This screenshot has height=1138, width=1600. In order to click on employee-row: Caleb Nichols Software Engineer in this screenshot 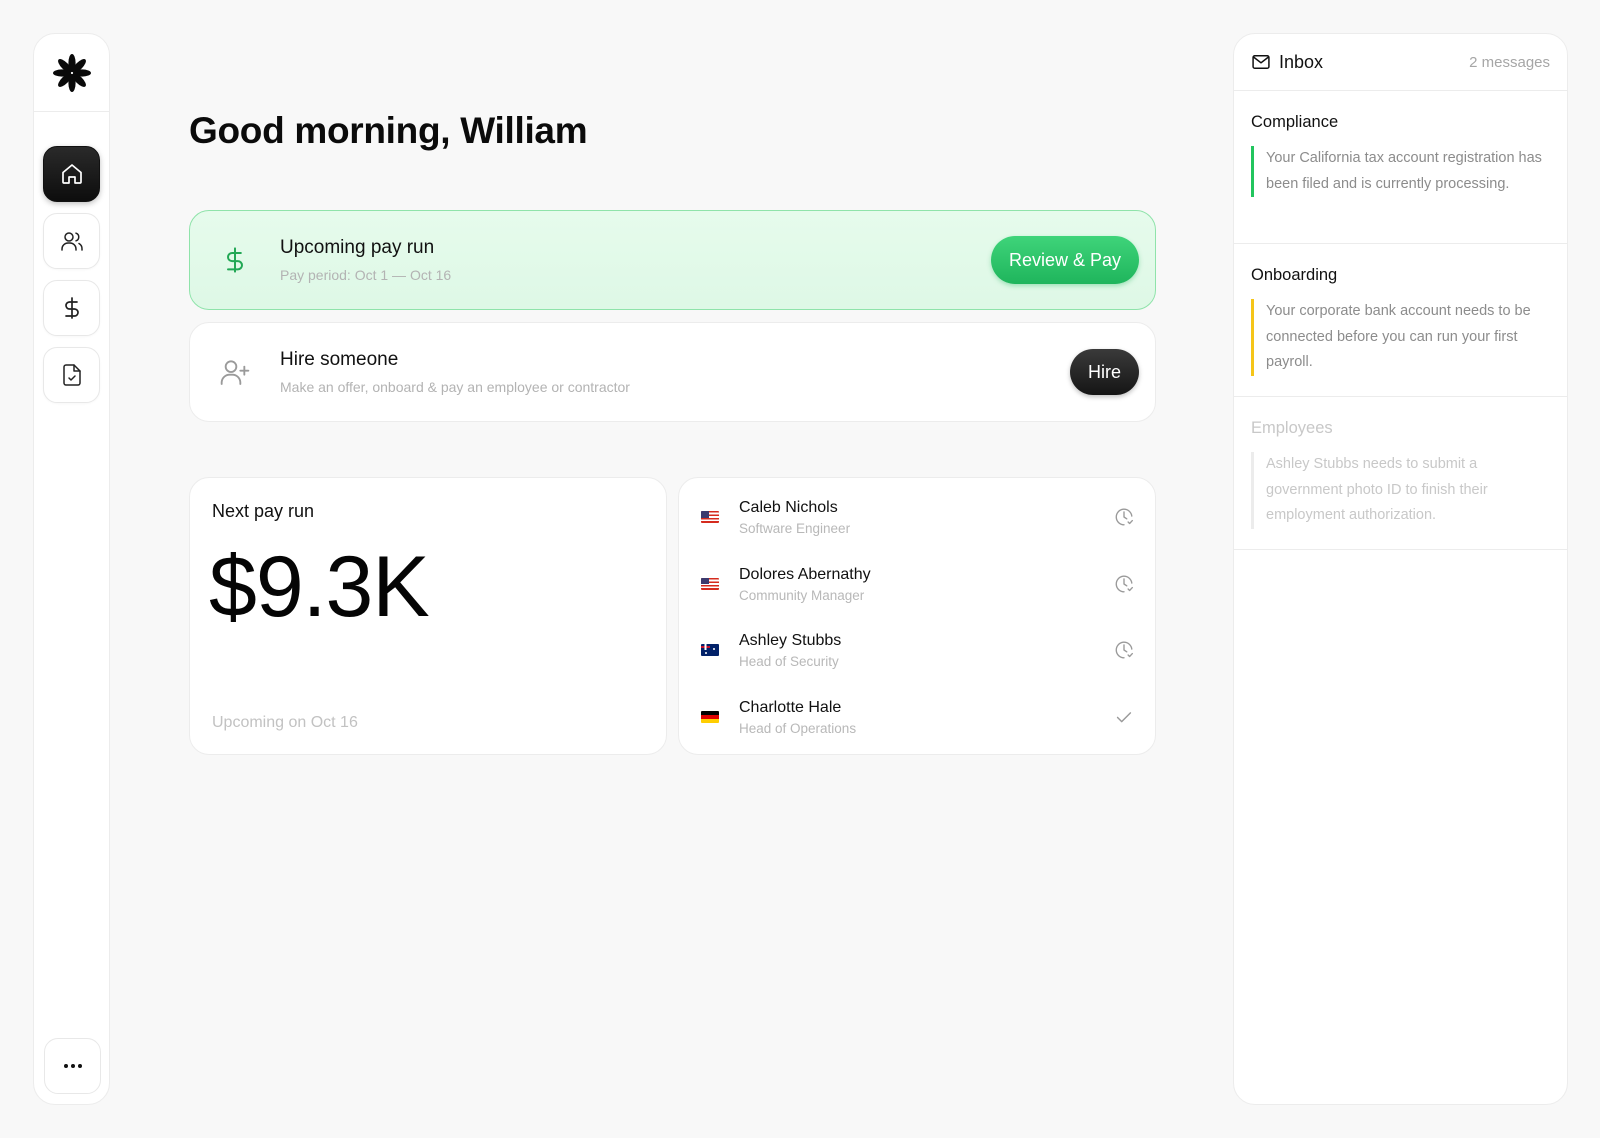, I will do `click(917, 531)`.